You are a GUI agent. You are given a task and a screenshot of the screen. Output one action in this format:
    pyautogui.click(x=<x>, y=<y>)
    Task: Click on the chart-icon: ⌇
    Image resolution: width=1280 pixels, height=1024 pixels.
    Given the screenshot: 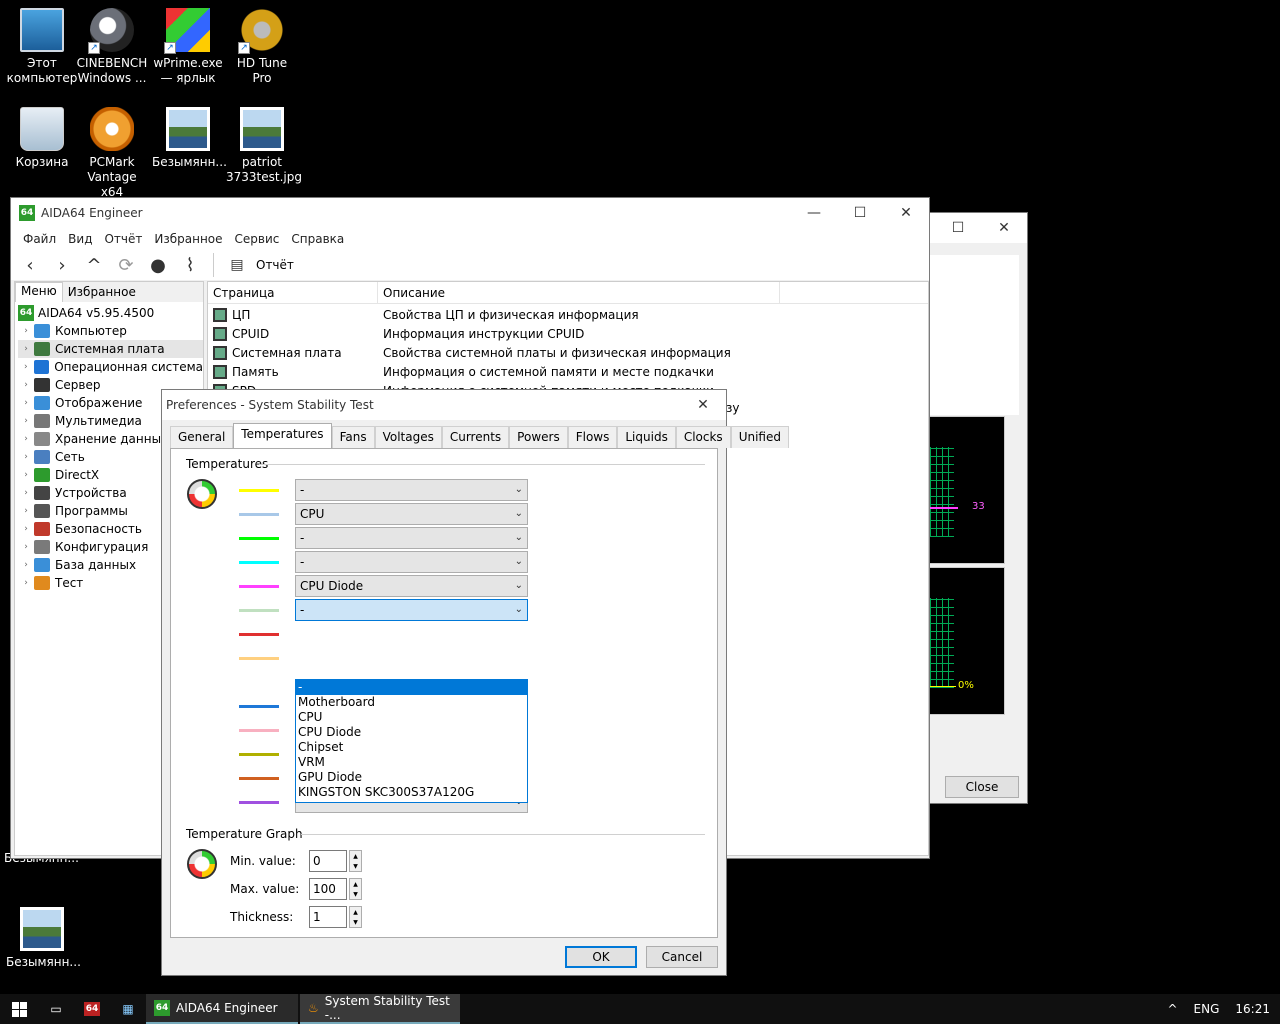 What is the action you would take?
    pyautogui.click(x=190, y=265)
    